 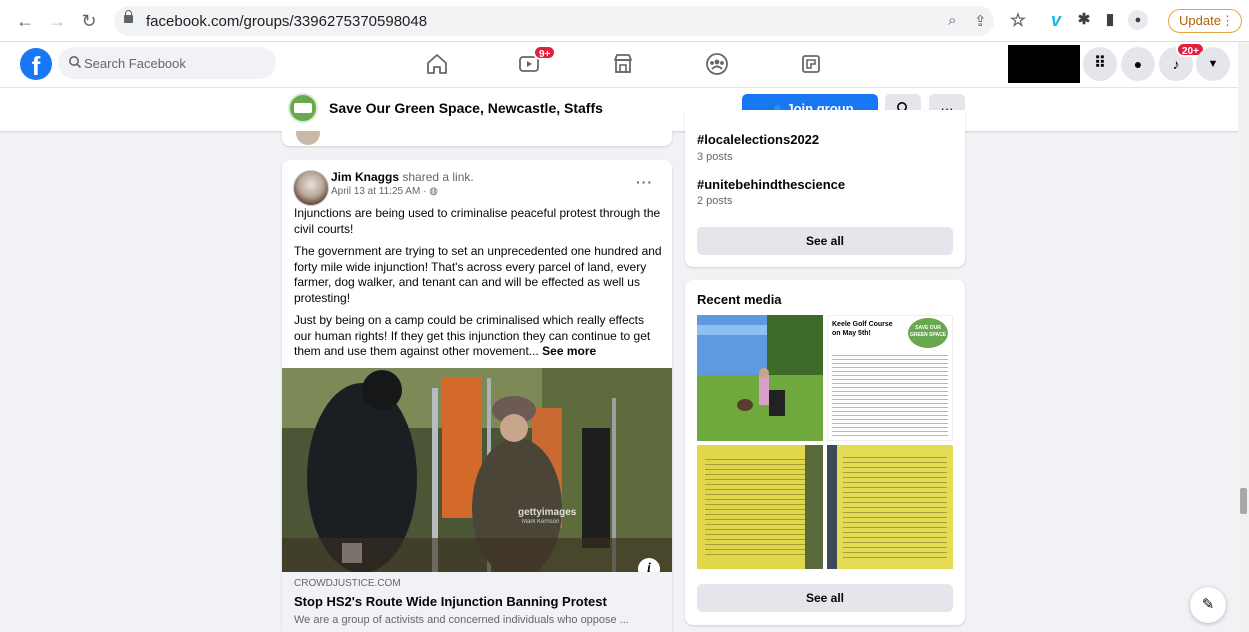 What do you see at coordinates (554, 21) in the screenshot?
I see `address-bar: facebook.com/groups/3396275370598048 ⌕ ⇪` at bounding box center [554, 21].